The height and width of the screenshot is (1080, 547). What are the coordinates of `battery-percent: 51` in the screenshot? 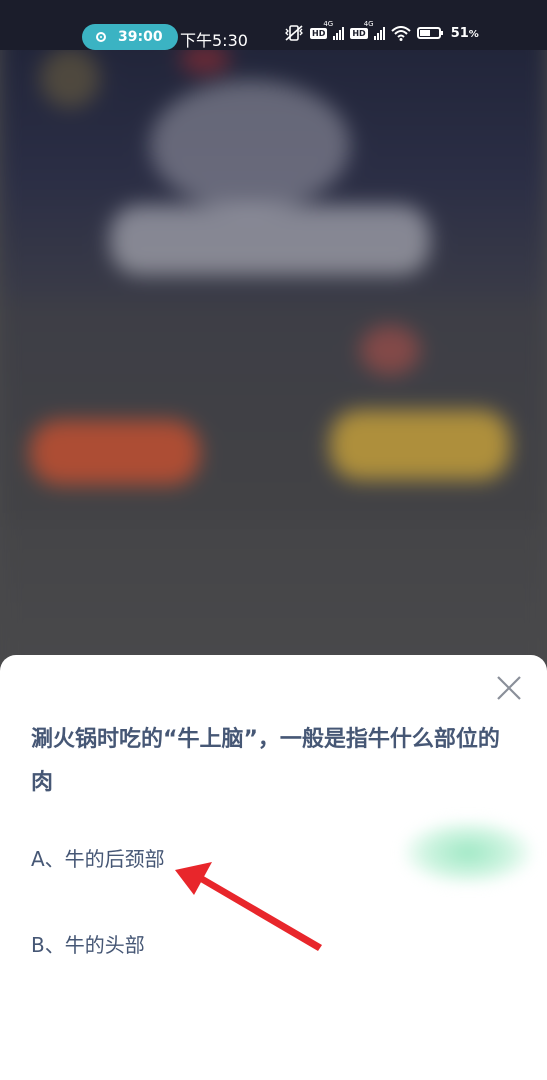 It's located at (459, 33).